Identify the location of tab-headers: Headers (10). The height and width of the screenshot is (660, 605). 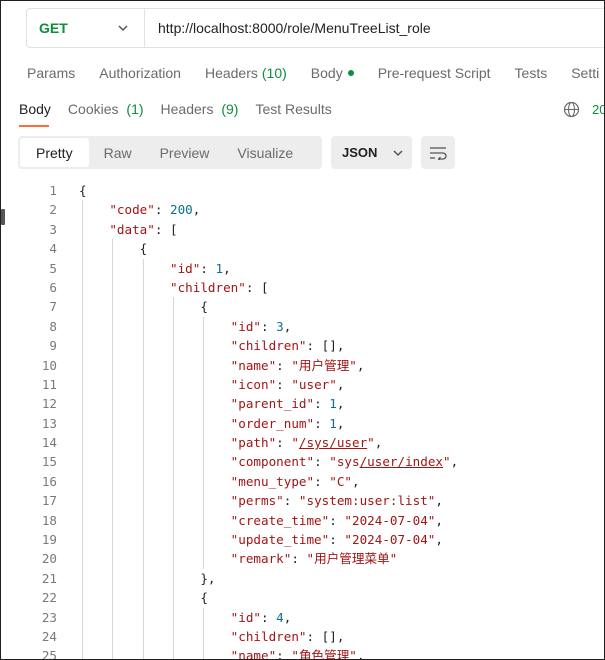
(246, 73).